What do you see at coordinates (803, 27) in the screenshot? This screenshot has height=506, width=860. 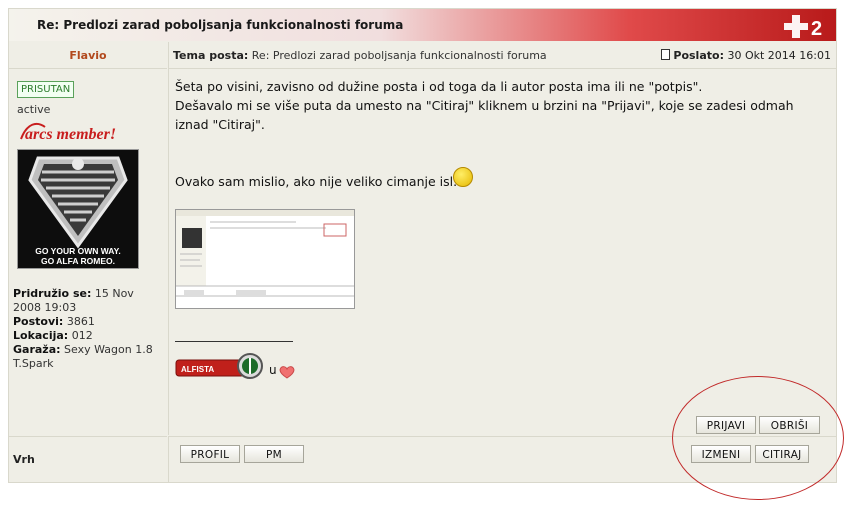 I see `forum-logo-icon: 2` at bounding box center [803, 27].